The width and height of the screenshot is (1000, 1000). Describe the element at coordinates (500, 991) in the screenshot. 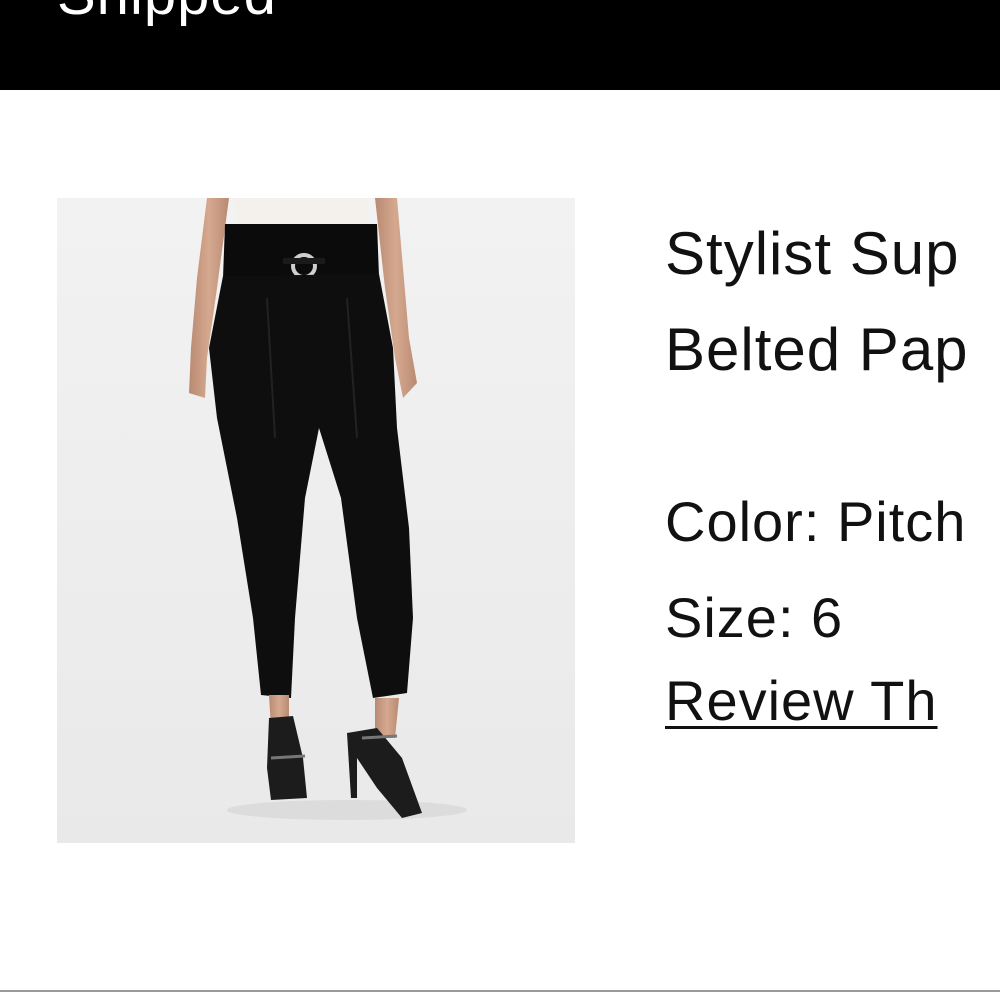

I see `section-divider` at that location.